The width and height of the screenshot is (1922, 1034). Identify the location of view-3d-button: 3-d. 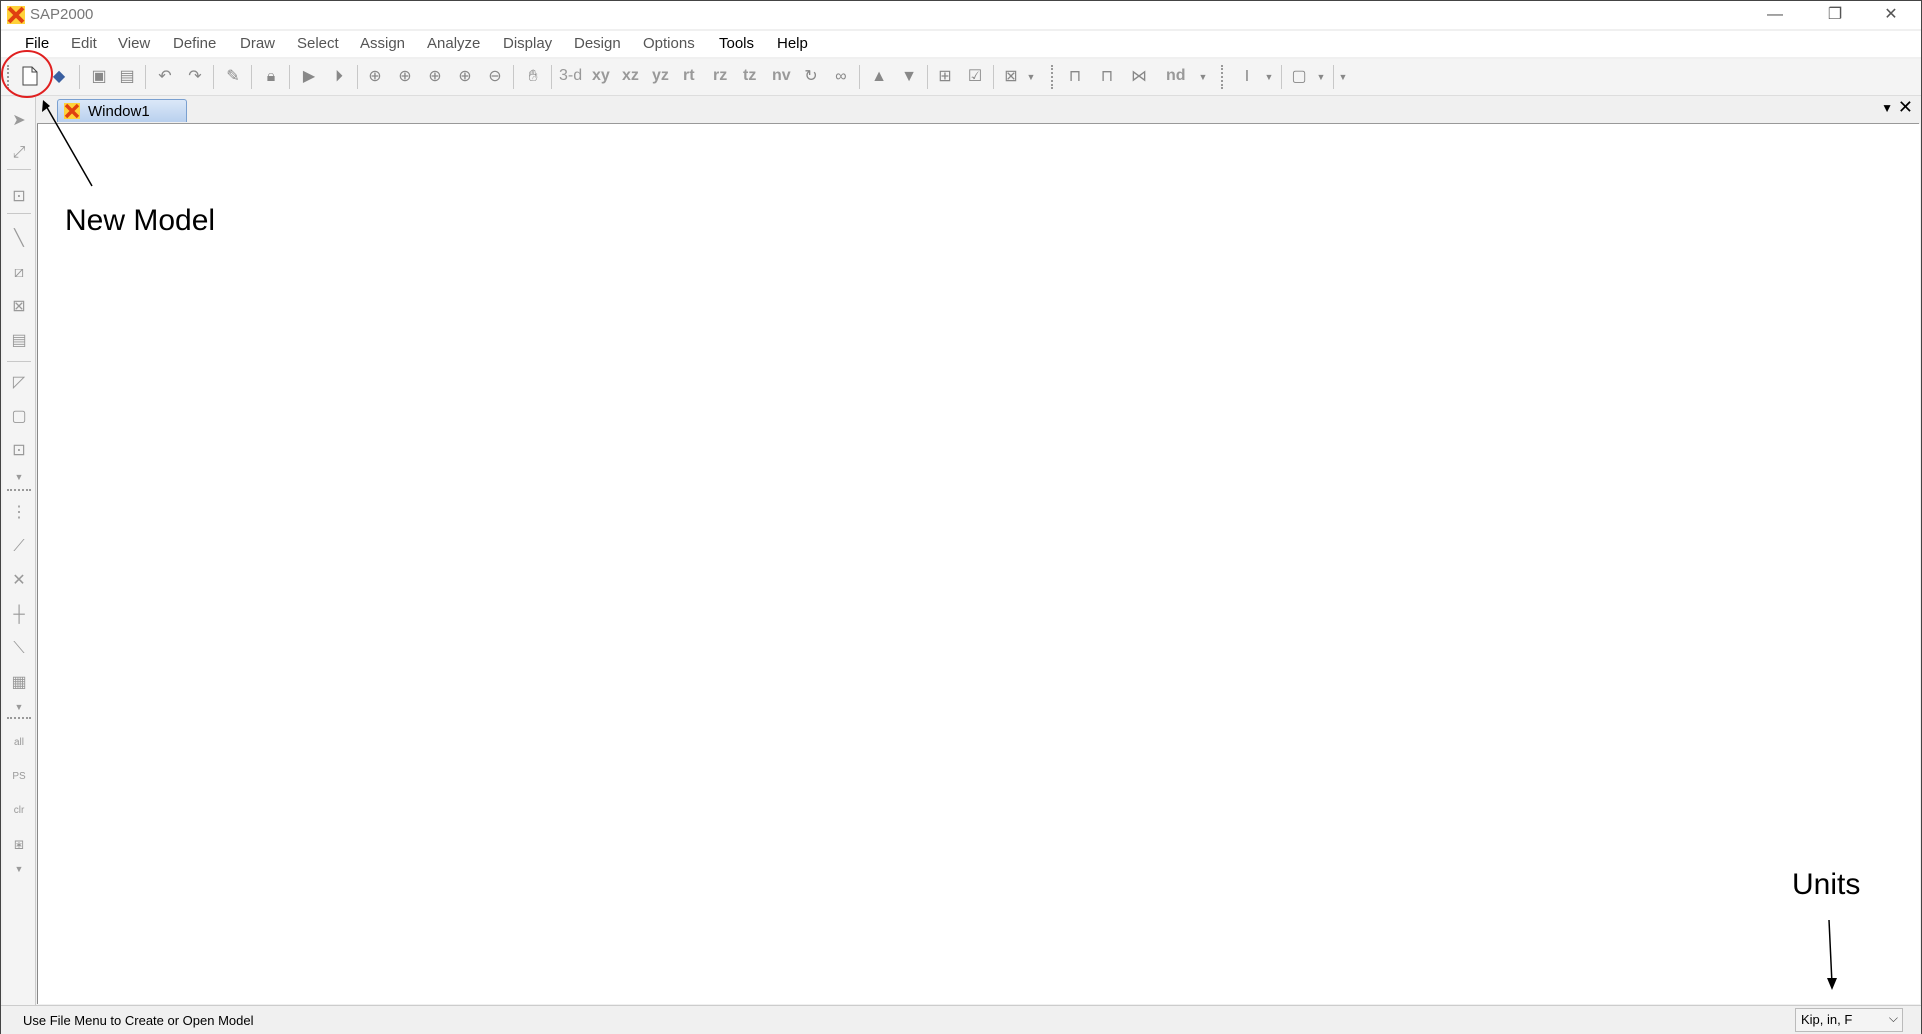
(570, 76).